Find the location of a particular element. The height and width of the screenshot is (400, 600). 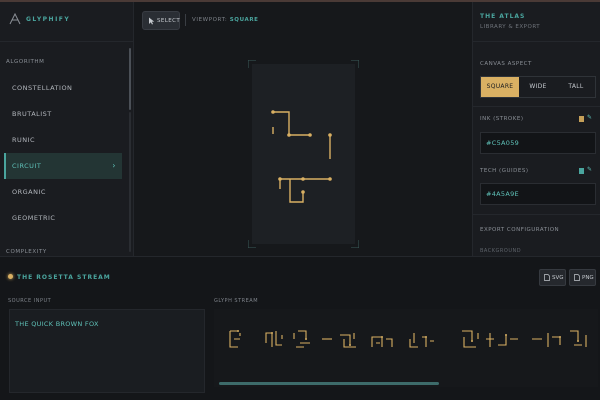

source-input-field: THE QUICK BROWN FOX is located at coordinates (107, 351).